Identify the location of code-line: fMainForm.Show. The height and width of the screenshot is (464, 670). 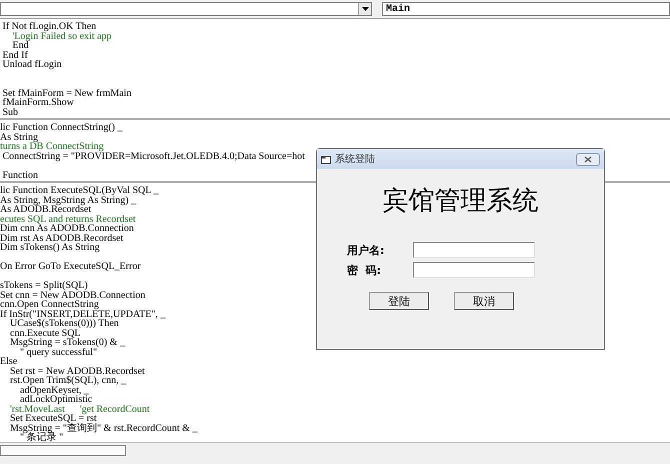
(38, 103).